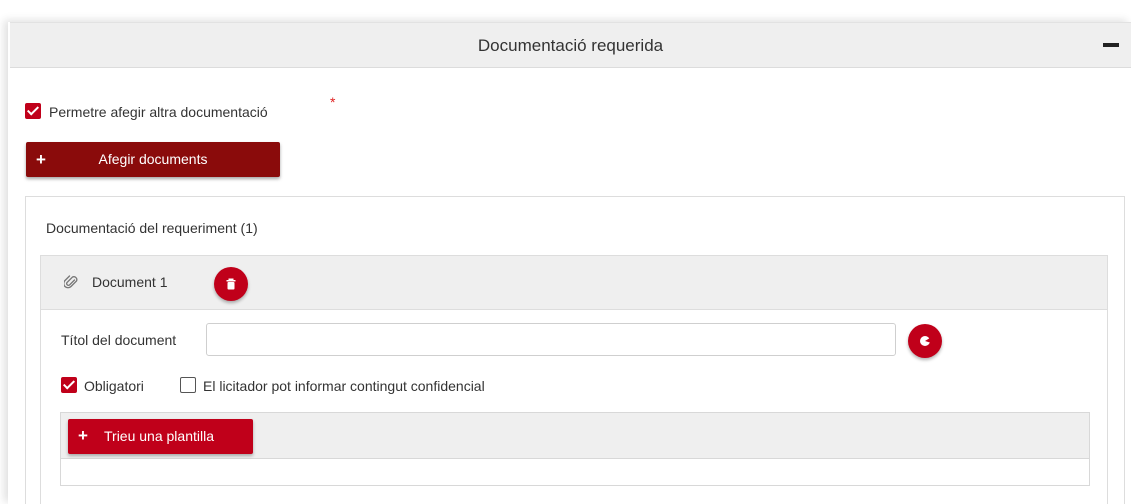  I want to click on confidential-checkbox, so click(188, 385).